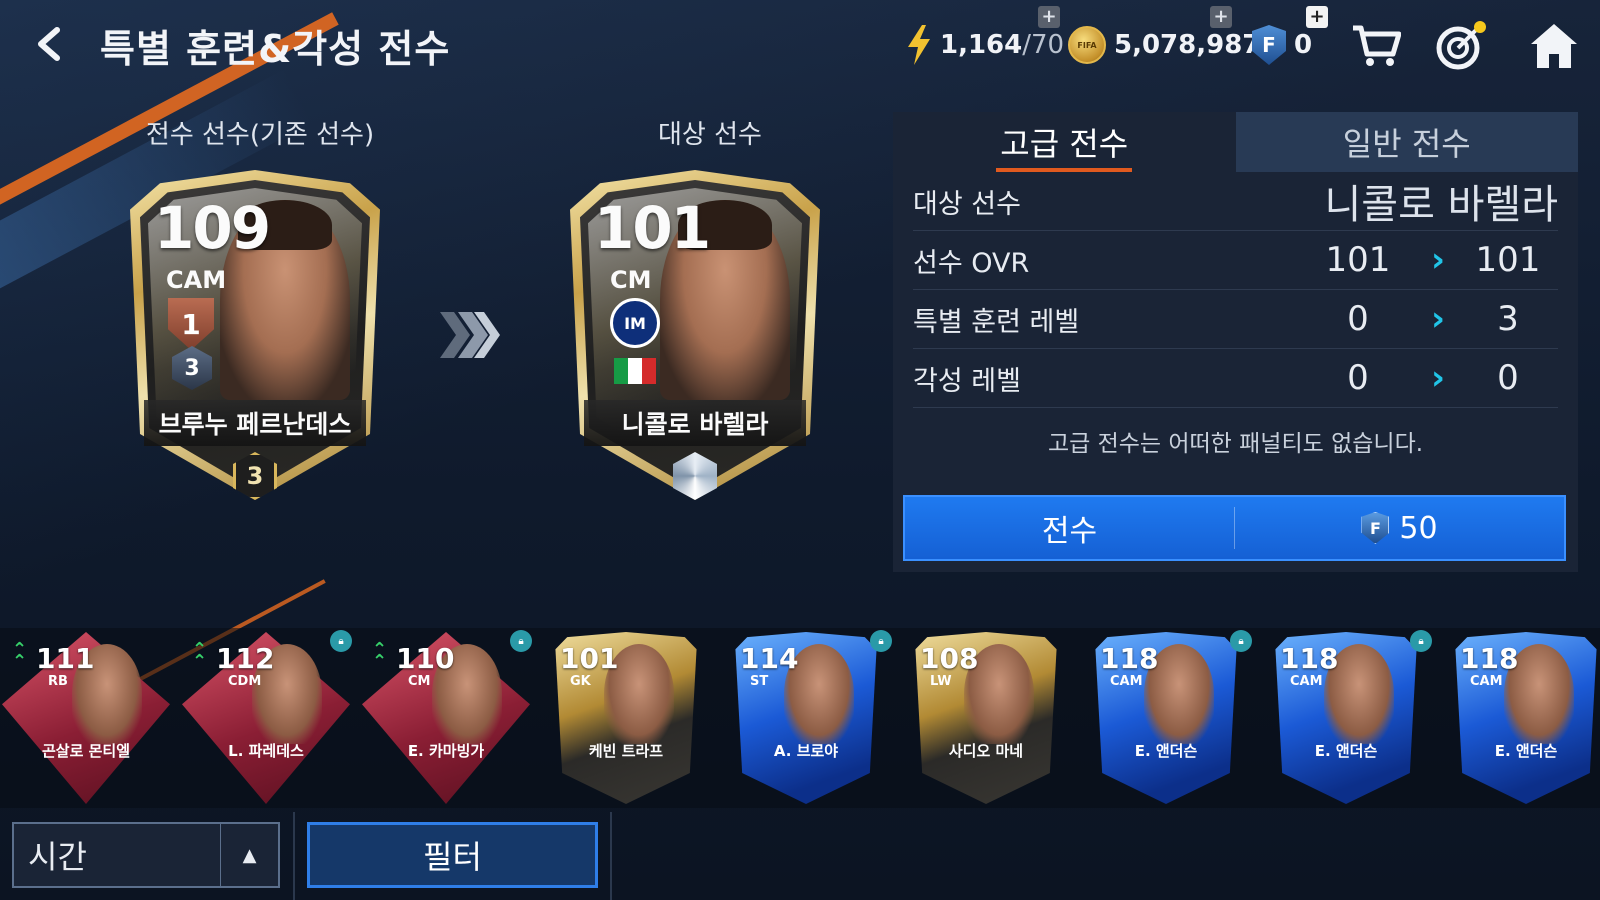 This screenshot has height=900, width=1600. What do you see at coordinates (1235, 201) in the screenshot?
I see `target-player-row: 대상 선수 니콜로 바렐라` at bounding box center [1235, 201].